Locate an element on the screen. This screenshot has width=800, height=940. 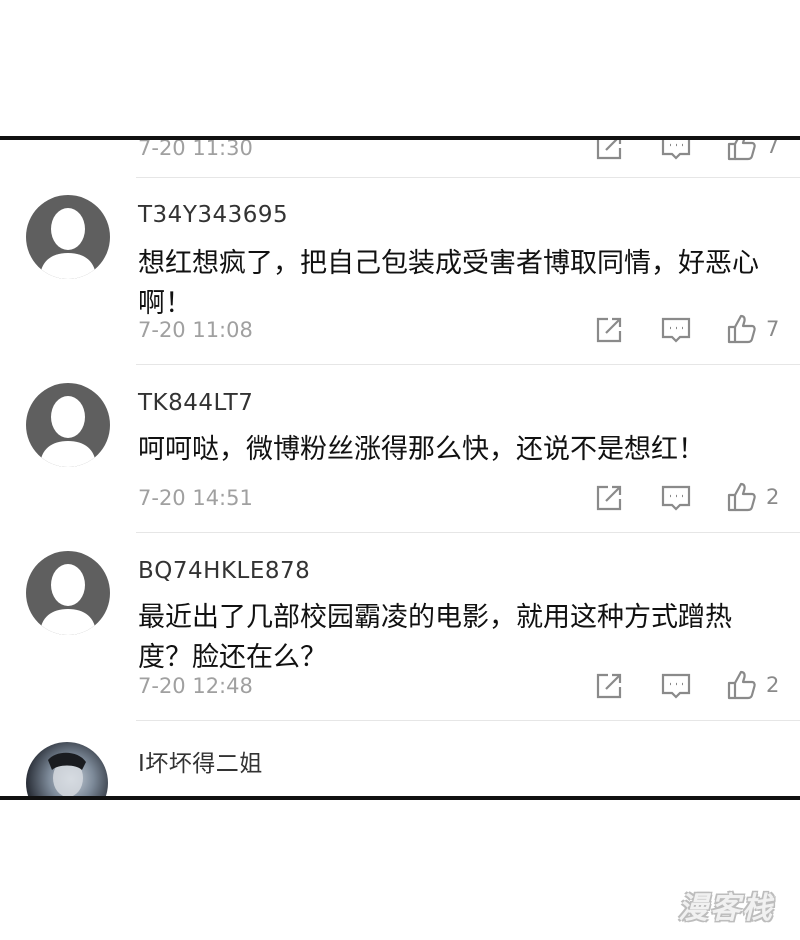
comment-time: 7-20 11:30 is located at coordinates (195, 150).